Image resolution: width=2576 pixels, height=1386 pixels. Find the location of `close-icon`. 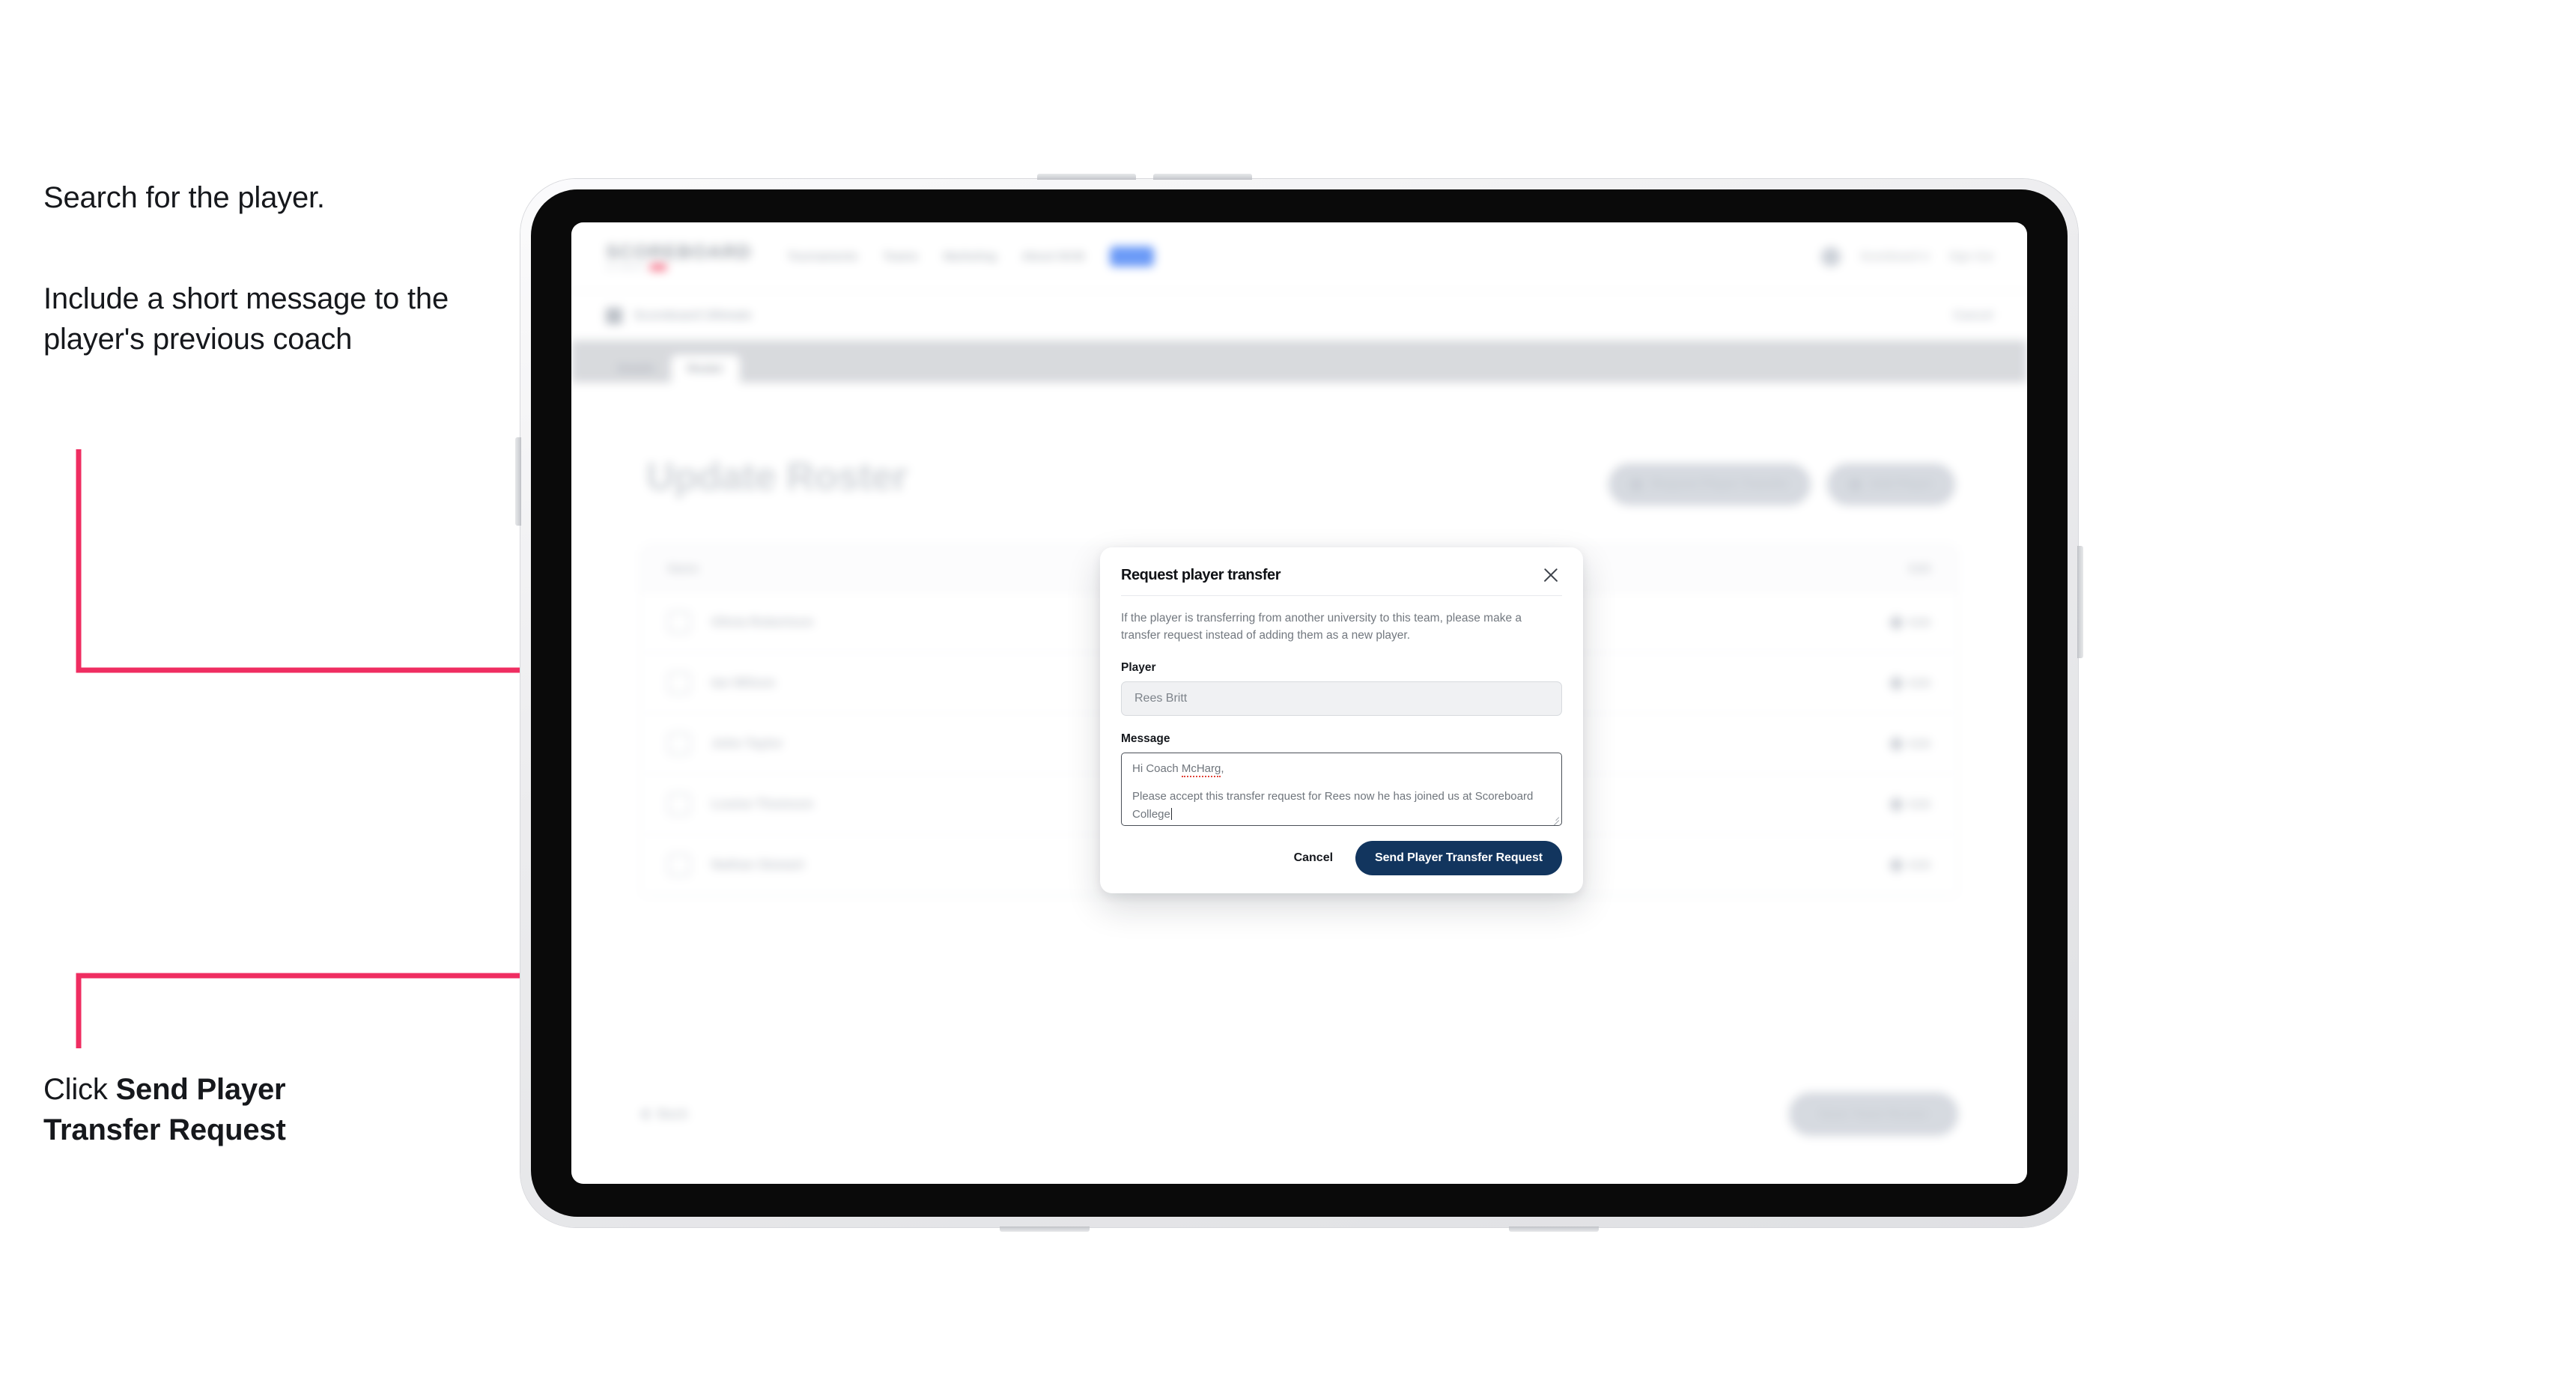

close-icon is located at coordinates (1551, 575).